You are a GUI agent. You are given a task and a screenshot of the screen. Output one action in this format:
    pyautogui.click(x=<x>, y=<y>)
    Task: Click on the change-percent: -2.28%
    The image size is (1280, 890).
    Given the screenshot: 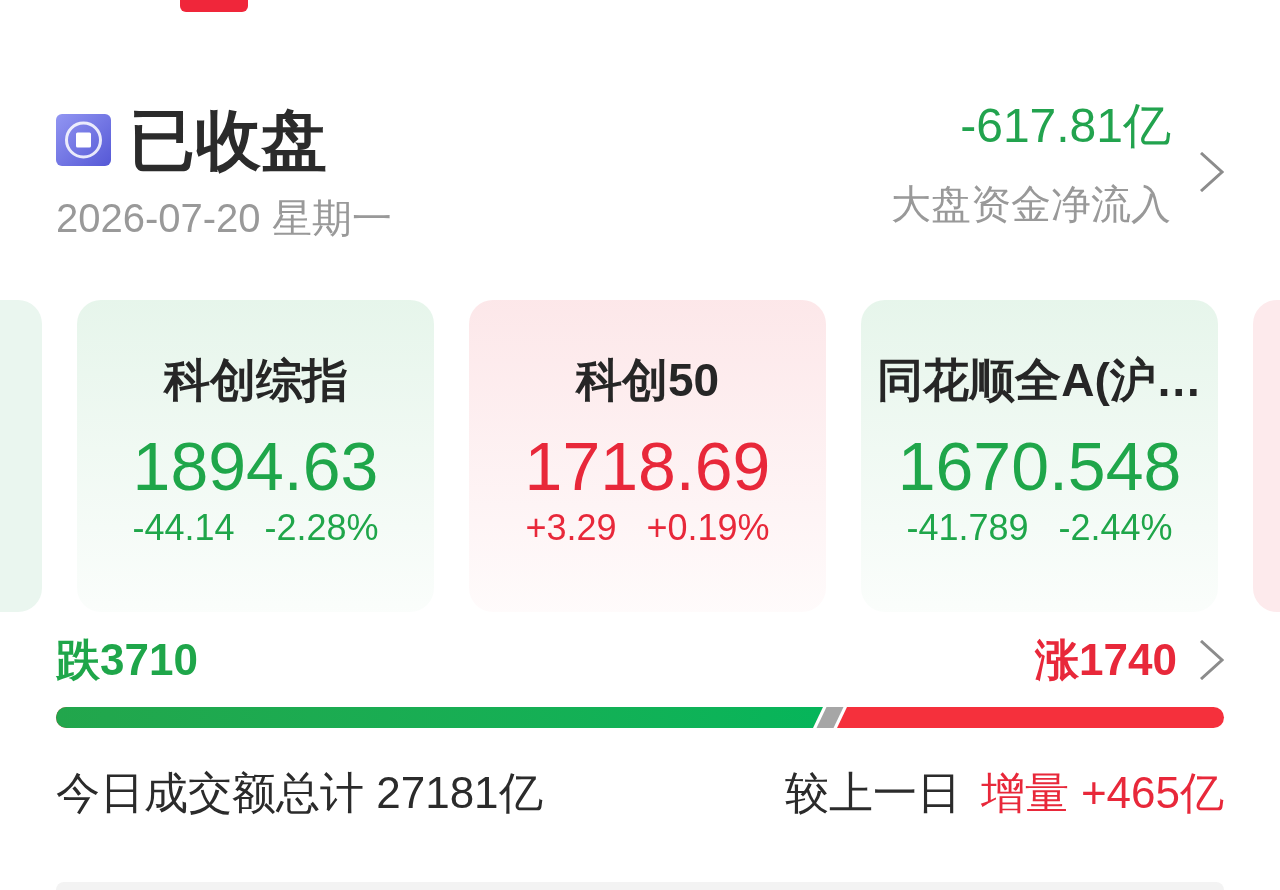 What is the action you would take?
    pyautogui.click(x=321, y=528)
    